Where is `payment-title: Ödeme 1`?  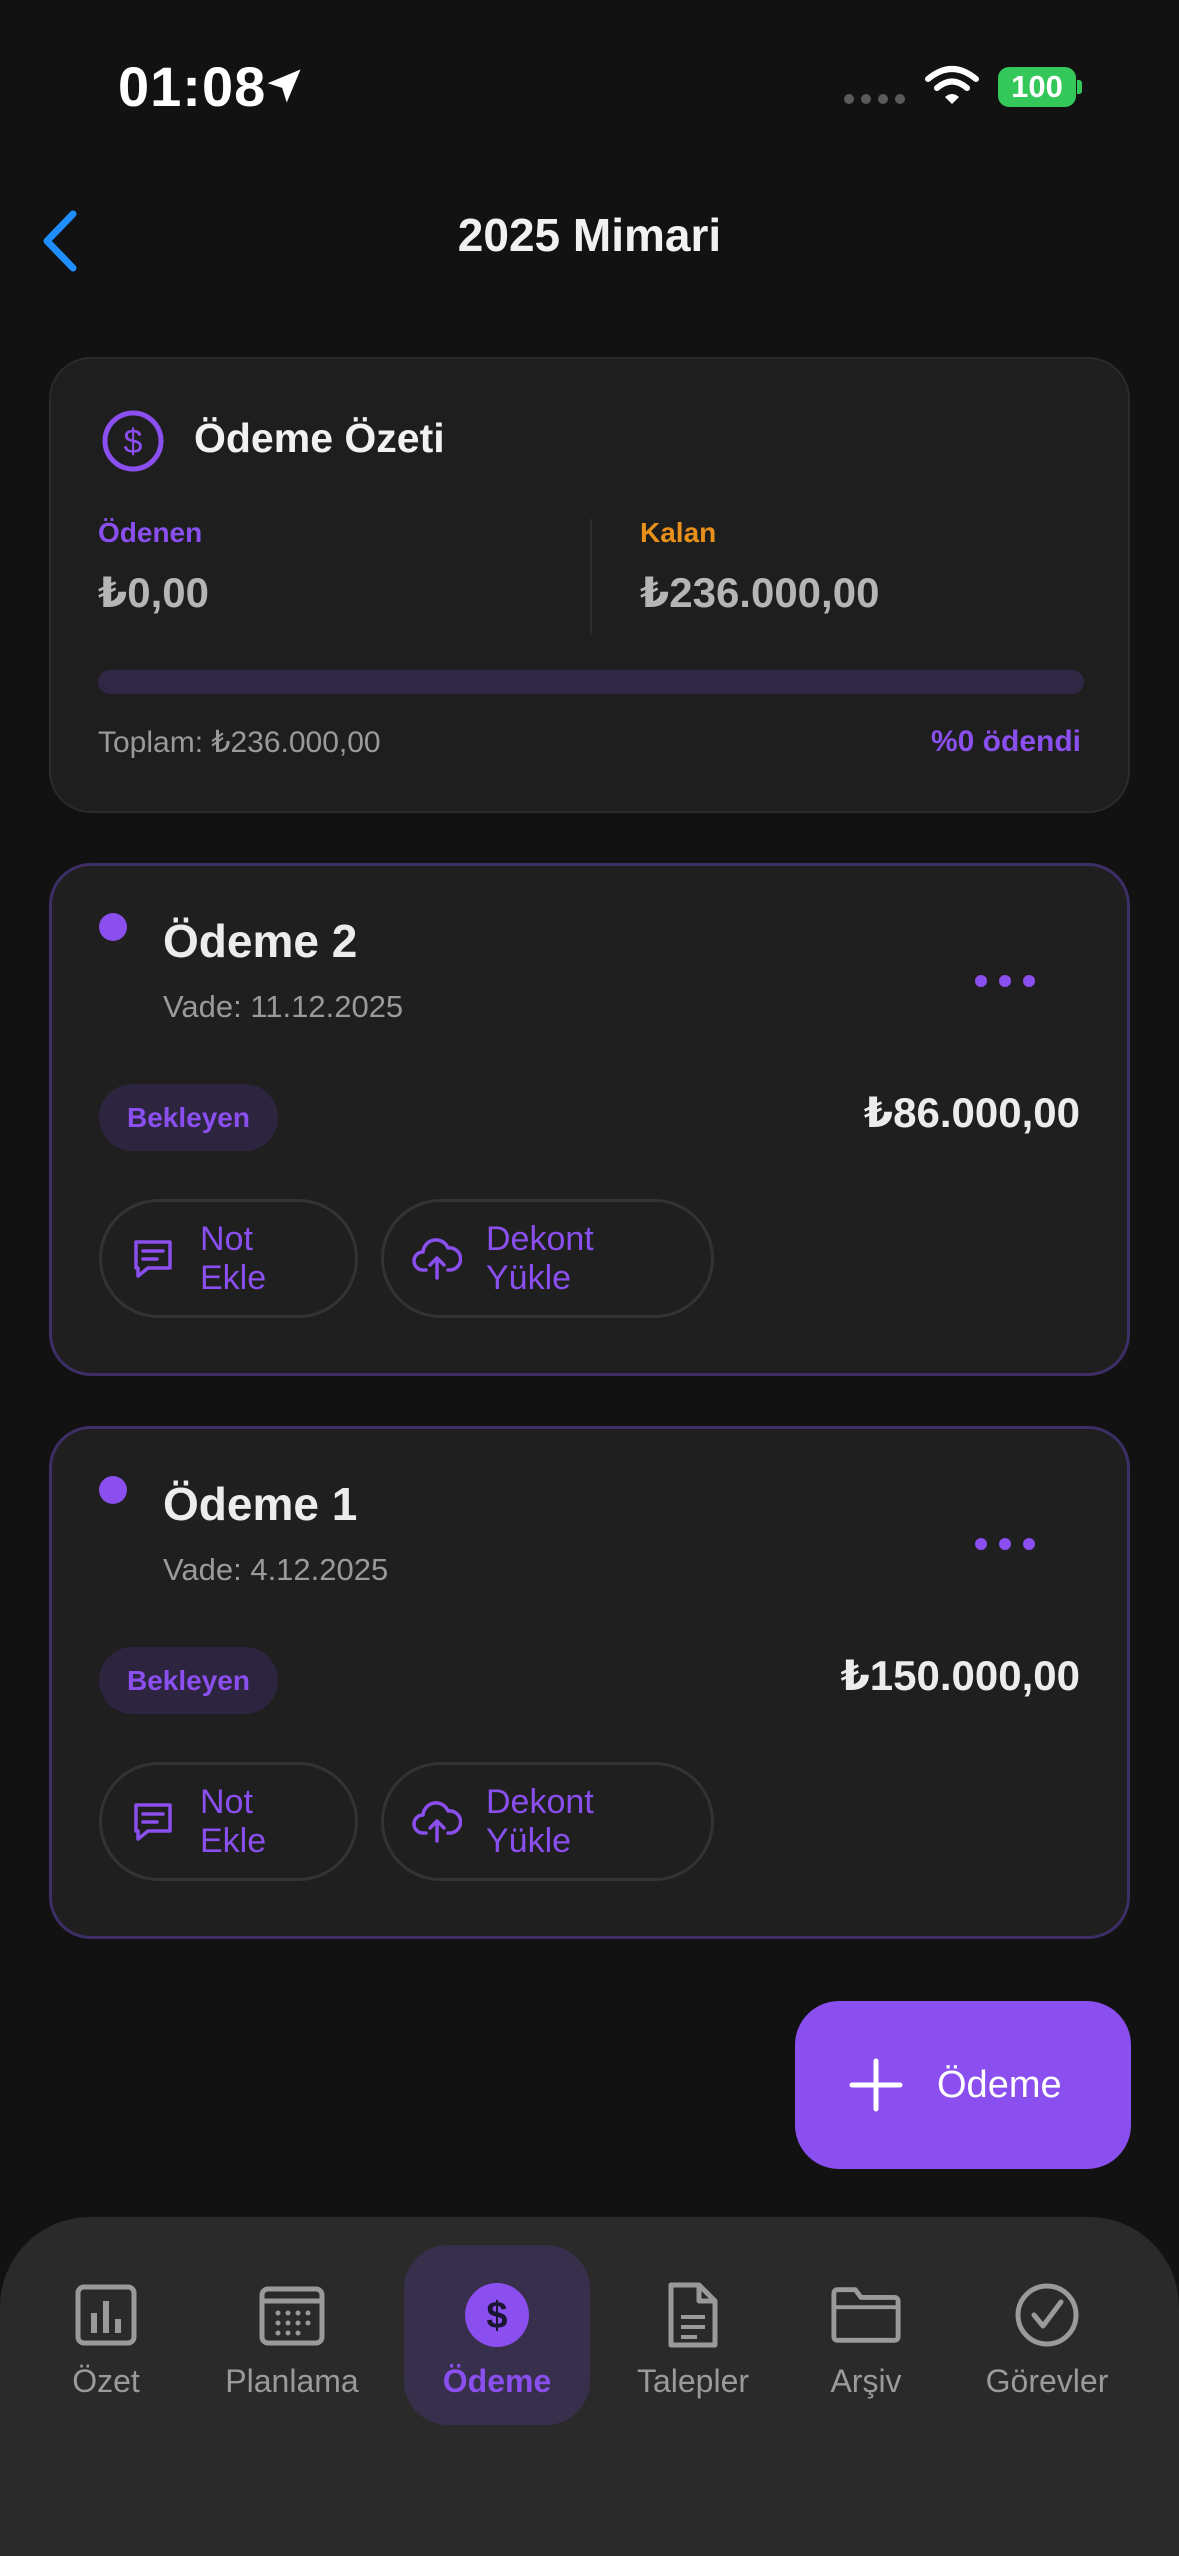
payment-title: Ödeme 1 is located at coordinates (260, 1504).